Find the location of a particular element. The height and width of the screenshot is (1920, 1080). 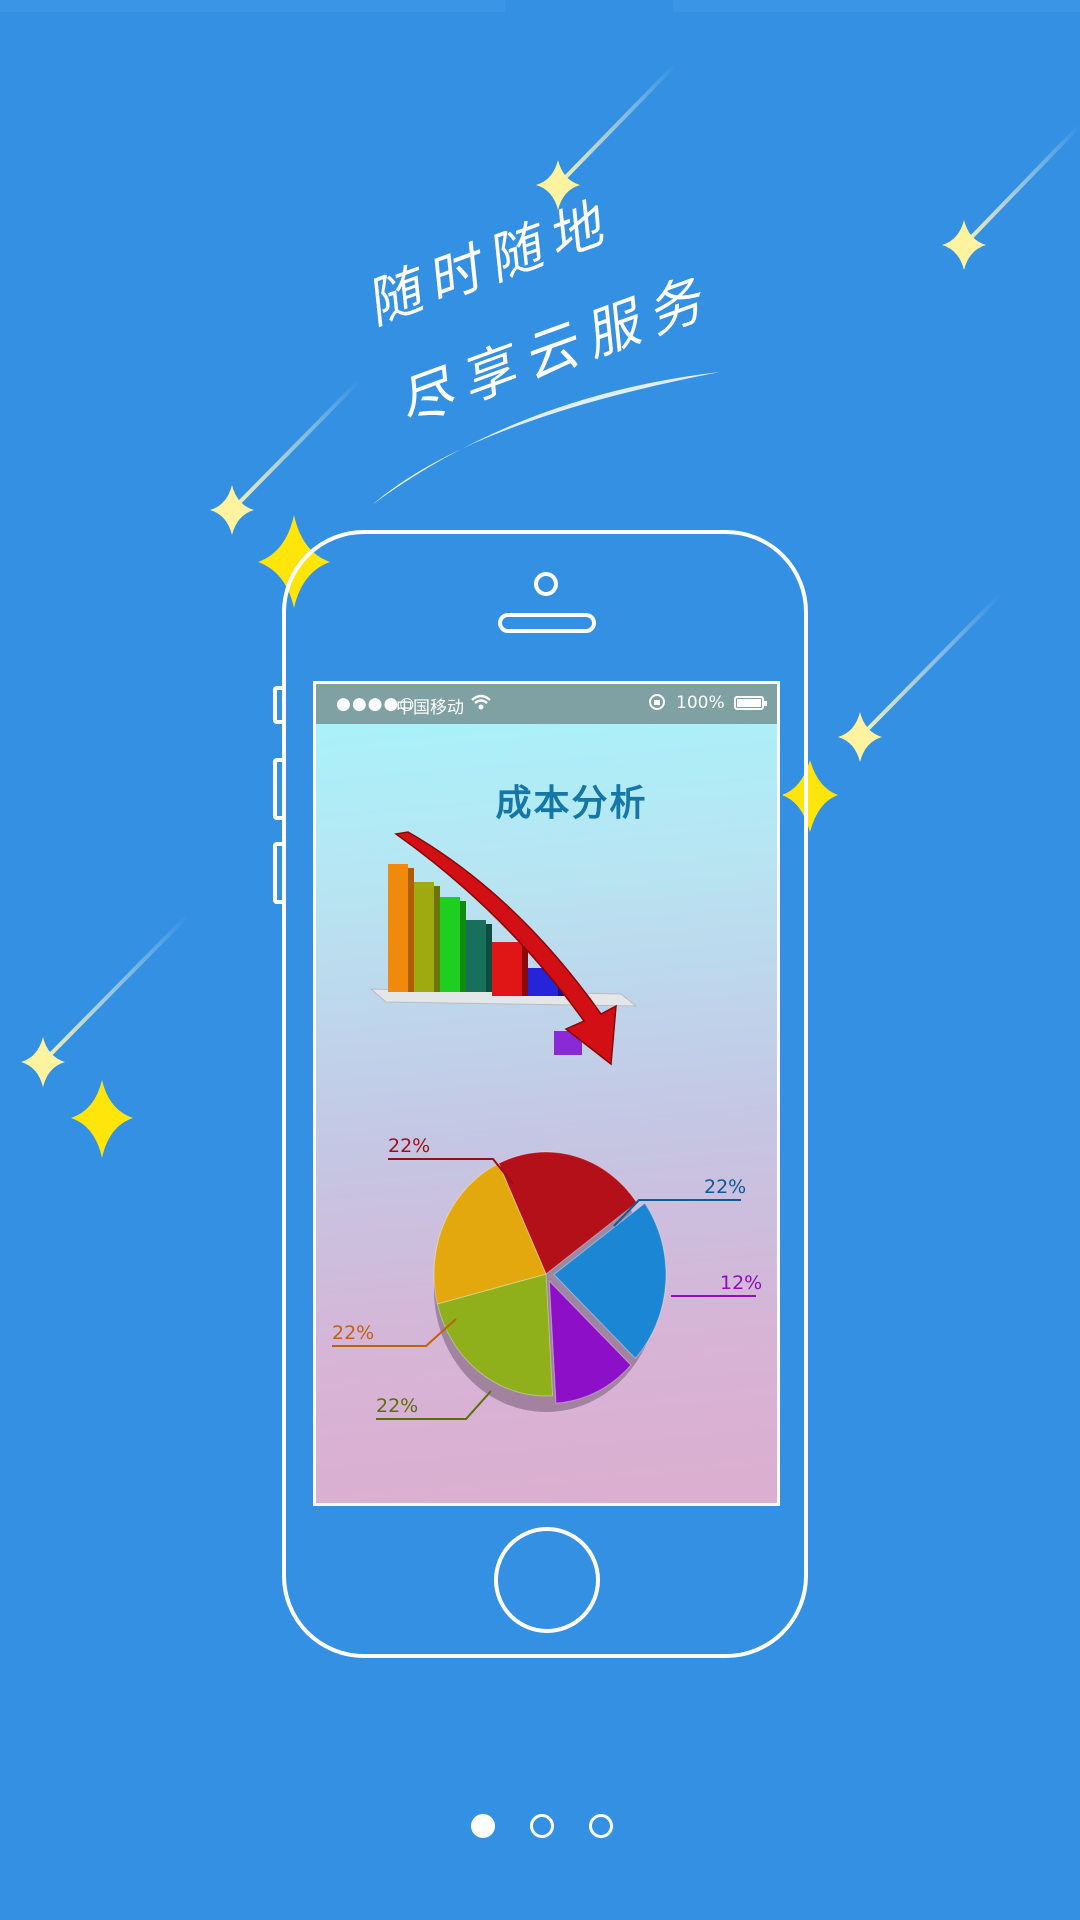

camera-icon is located at coordinates (546, 584).